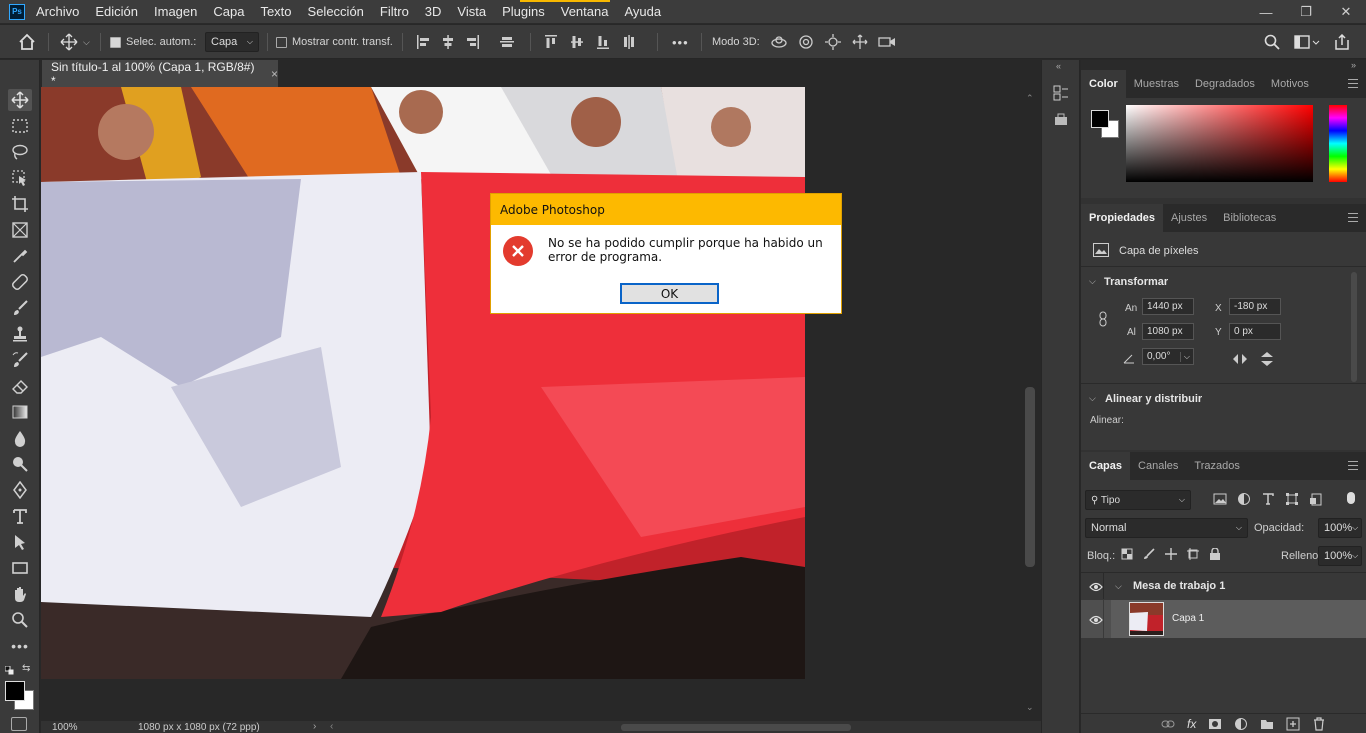  Describe the element at coordinates (1106, 466) in the screenshot. I see `tab-capas: Capas` at that location.